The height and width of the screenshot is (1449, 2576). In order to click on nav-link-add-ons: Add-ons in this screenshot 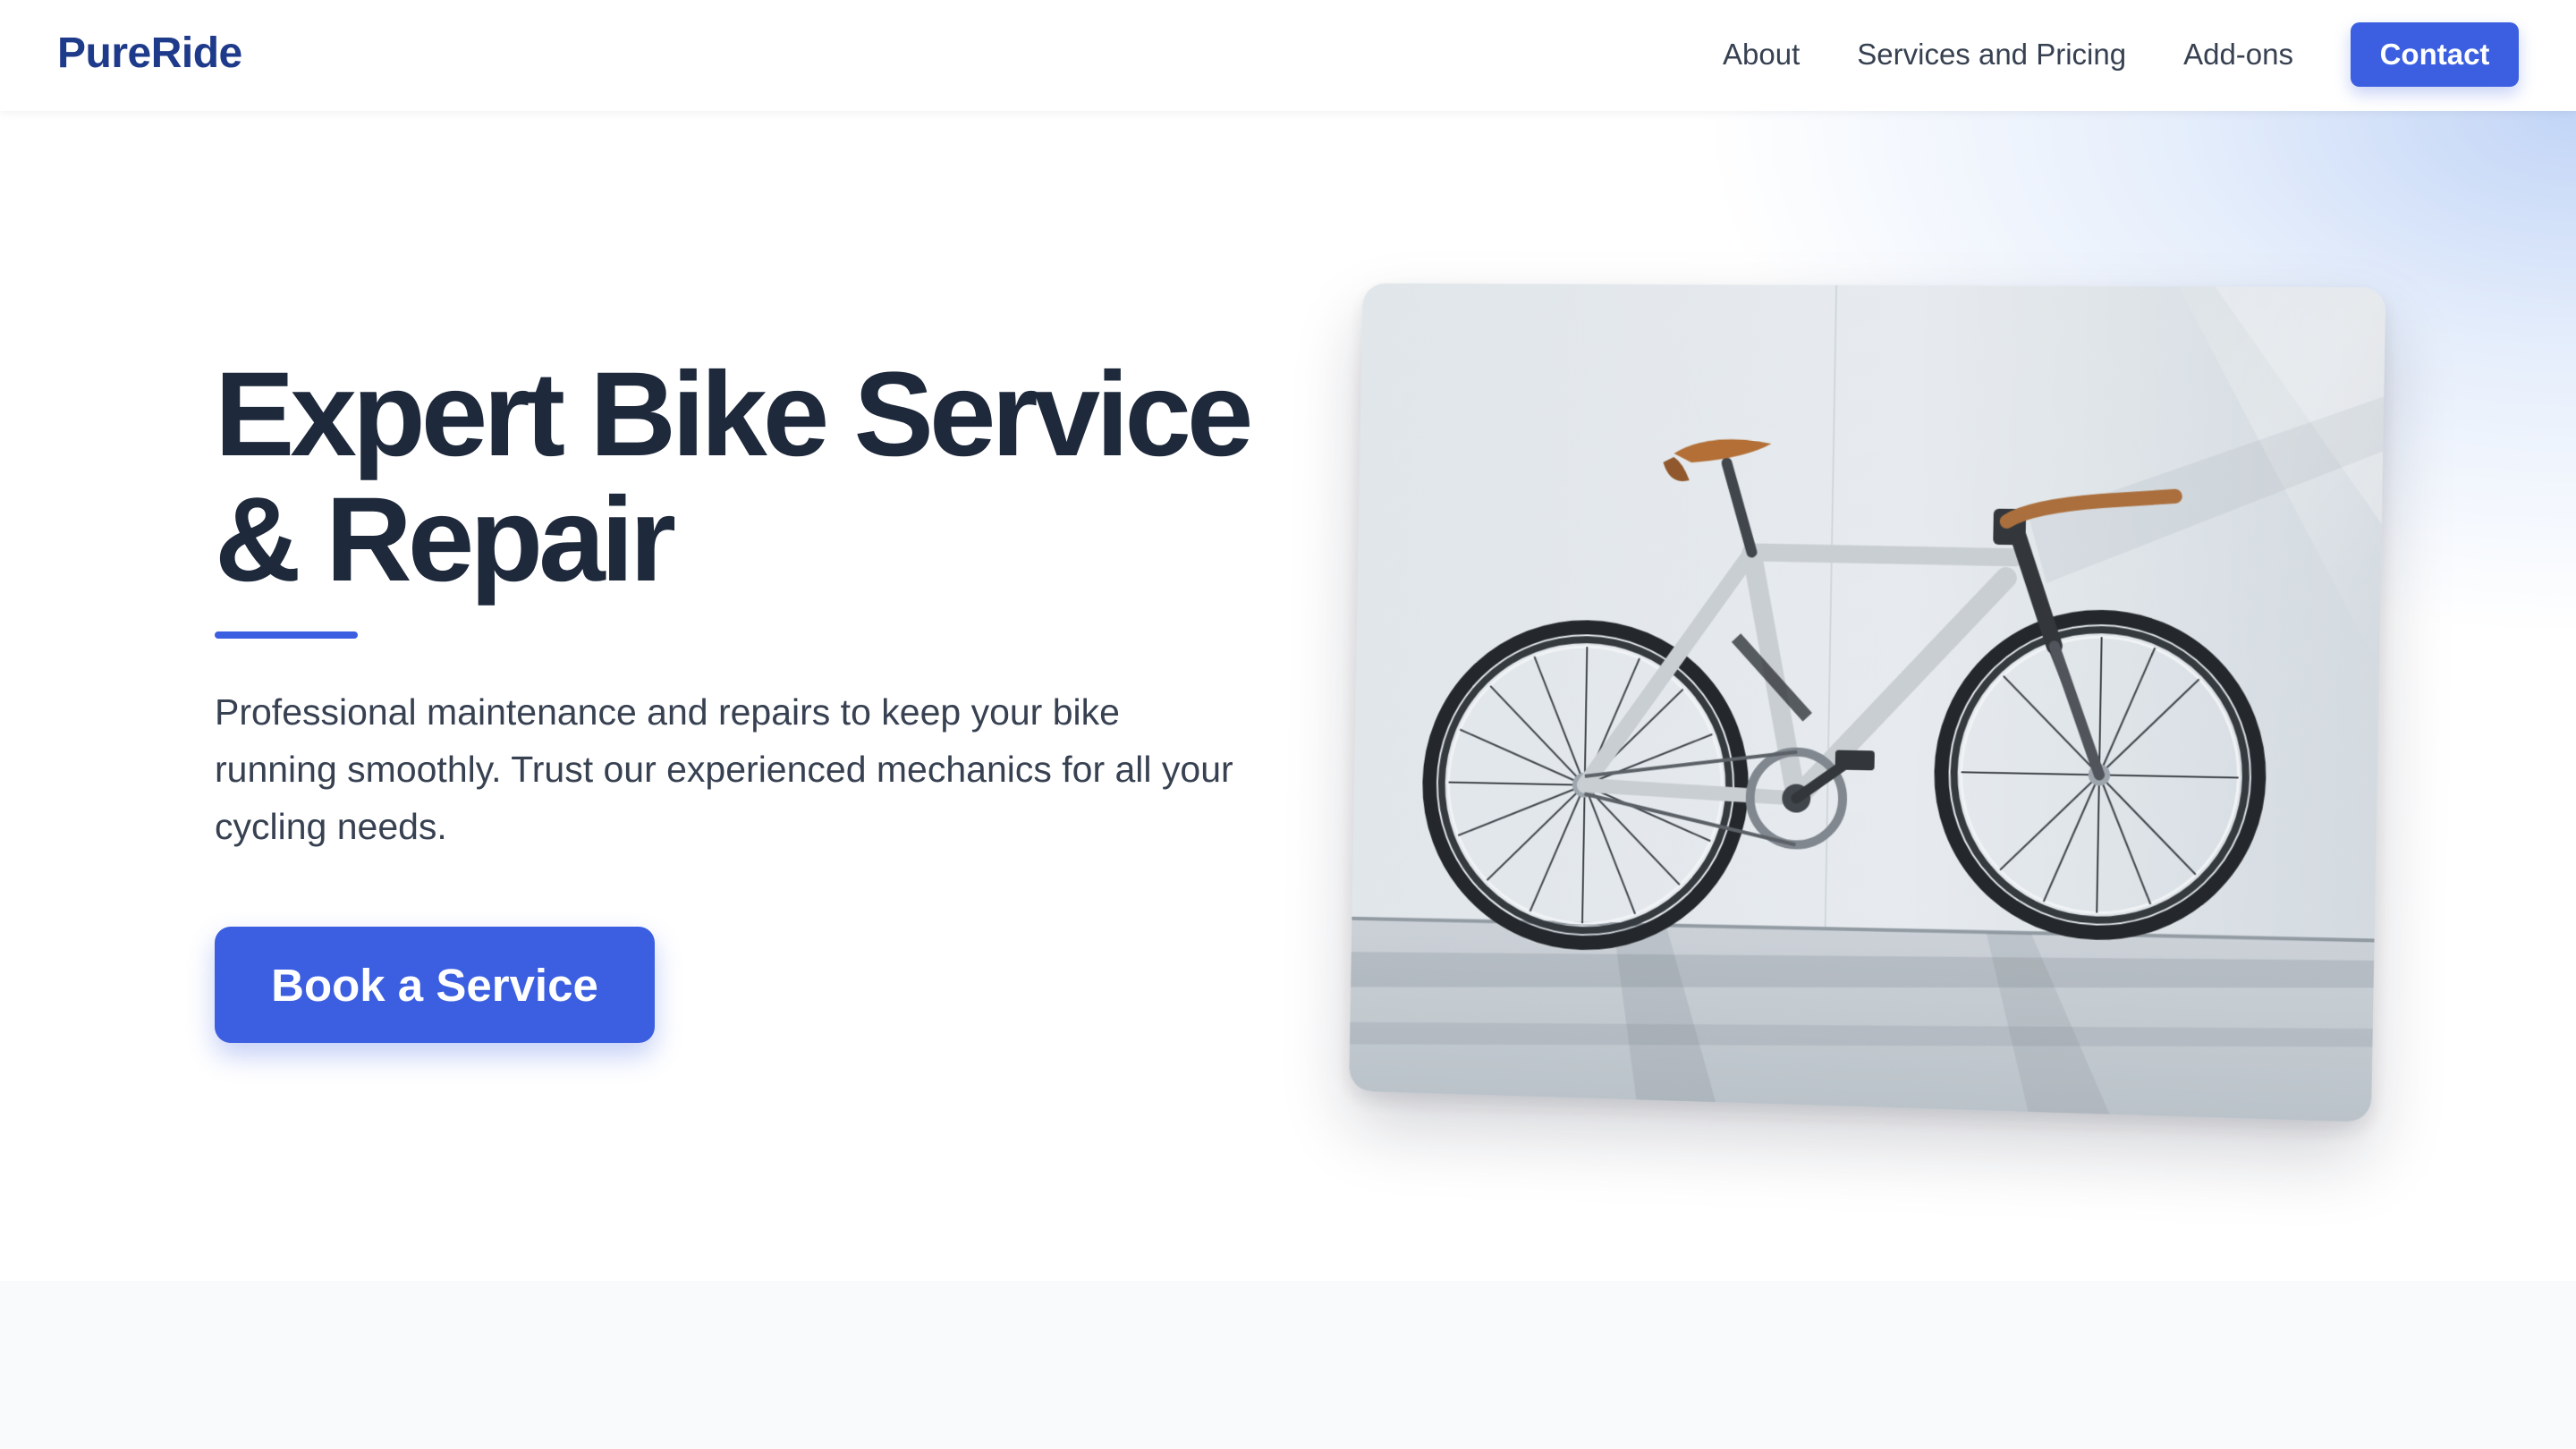, I will do `click(2238, 54)`.